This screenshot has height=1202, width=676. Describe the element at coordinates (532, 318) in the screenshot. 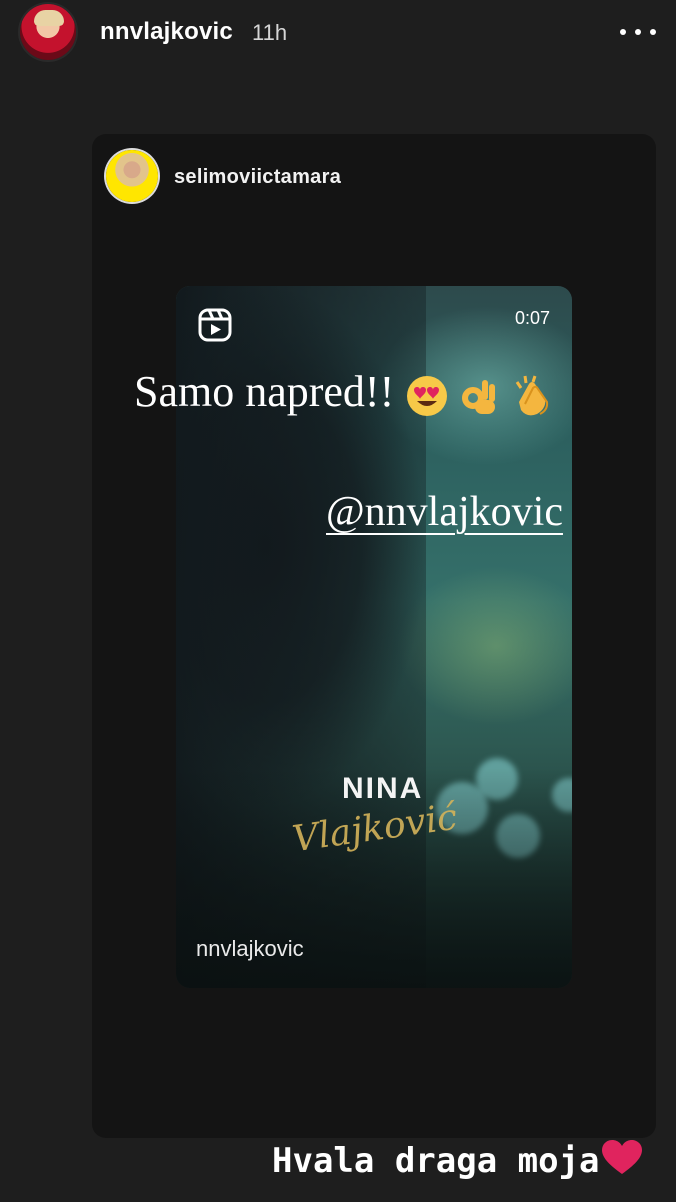

I see `reel-duration: 0:07` at that location.